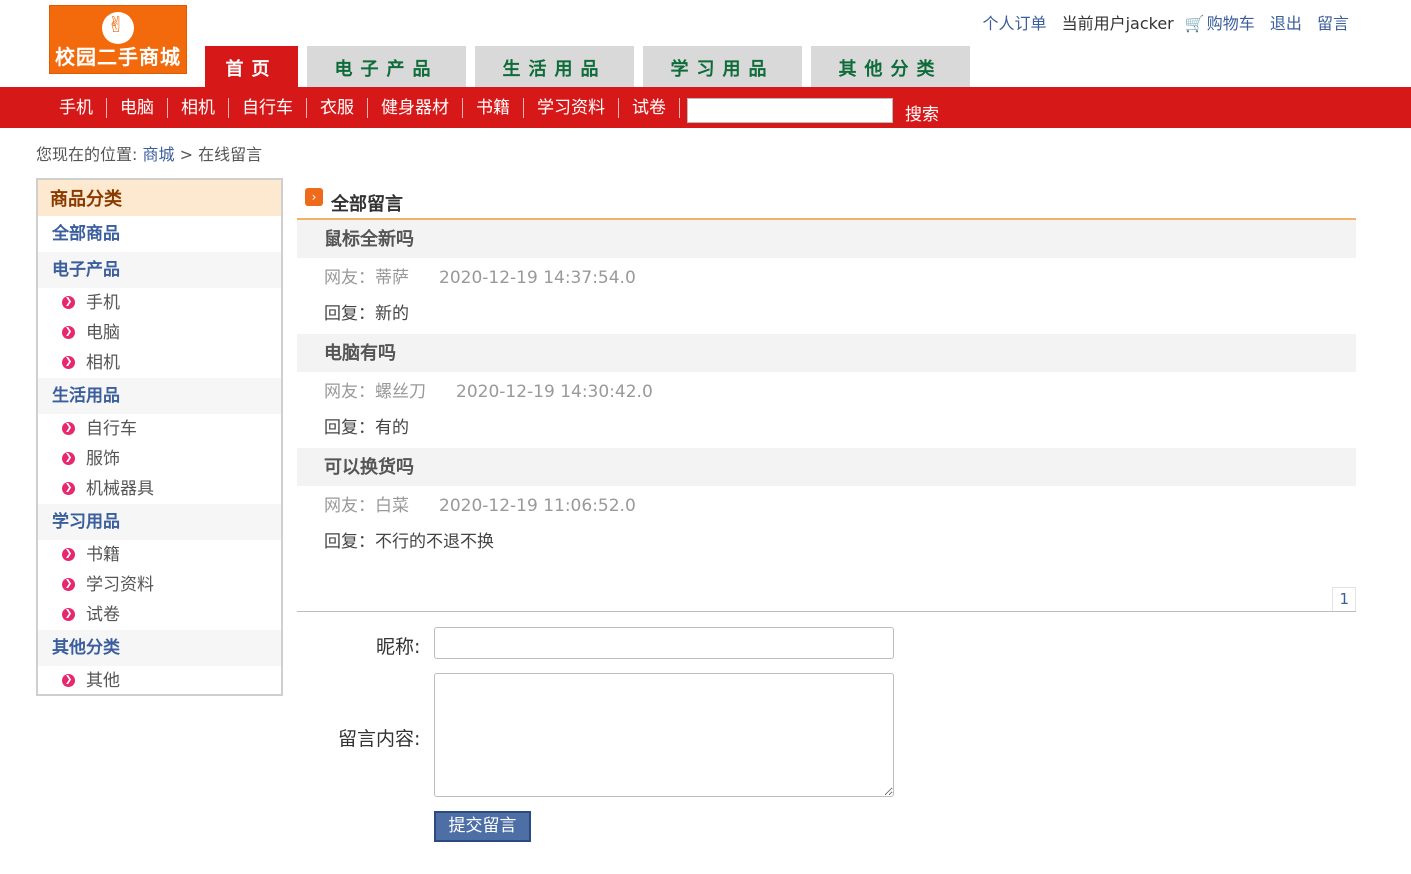 The image size is (1411, 874). What do you see at coordinates (366, 506) in the screenshot?
I see `message-author: 网友：白菜` at bounding box center [366, 506].